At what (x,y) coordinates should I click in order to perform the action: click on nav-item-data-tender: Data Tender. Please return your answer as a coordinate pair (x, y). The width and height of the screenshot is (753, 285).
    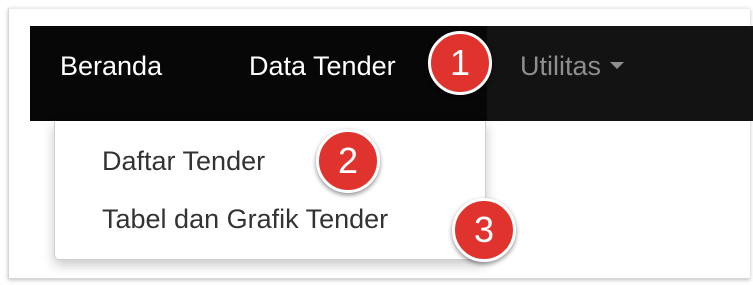
    Looking at the image, I should click on (322, 66).